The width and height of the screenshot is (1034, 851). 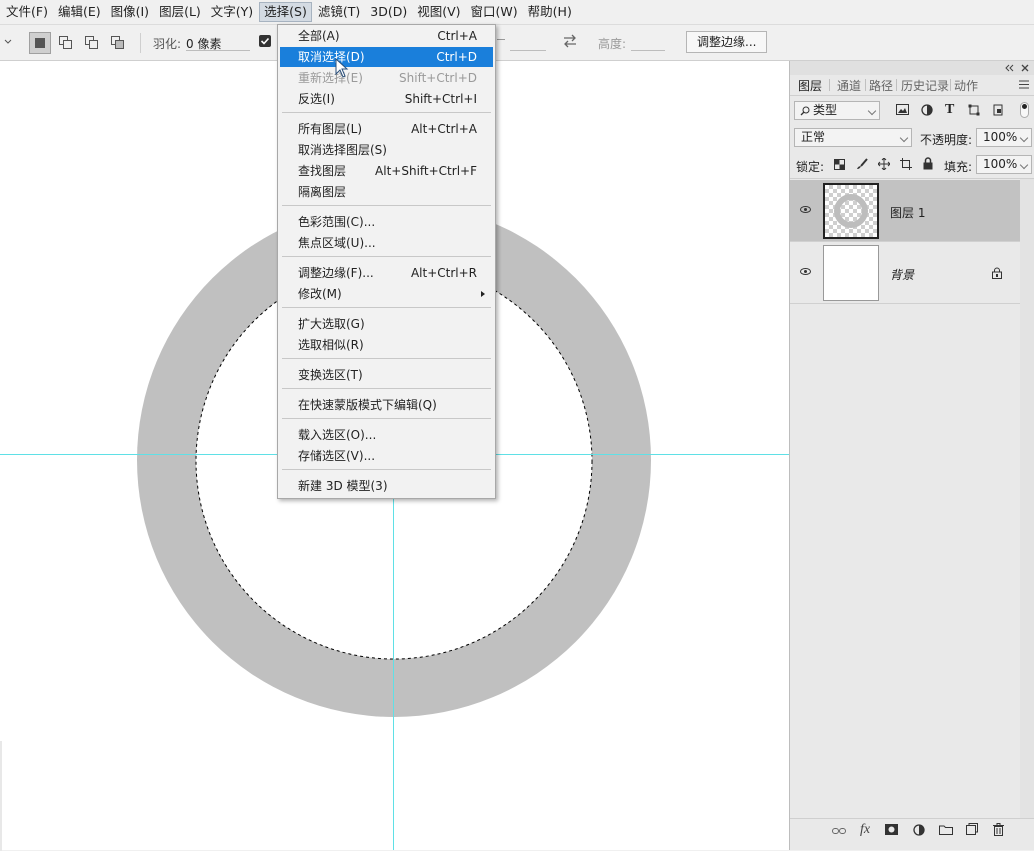 I want to click on fill-value: 100%, so click(x=1000, y=164).